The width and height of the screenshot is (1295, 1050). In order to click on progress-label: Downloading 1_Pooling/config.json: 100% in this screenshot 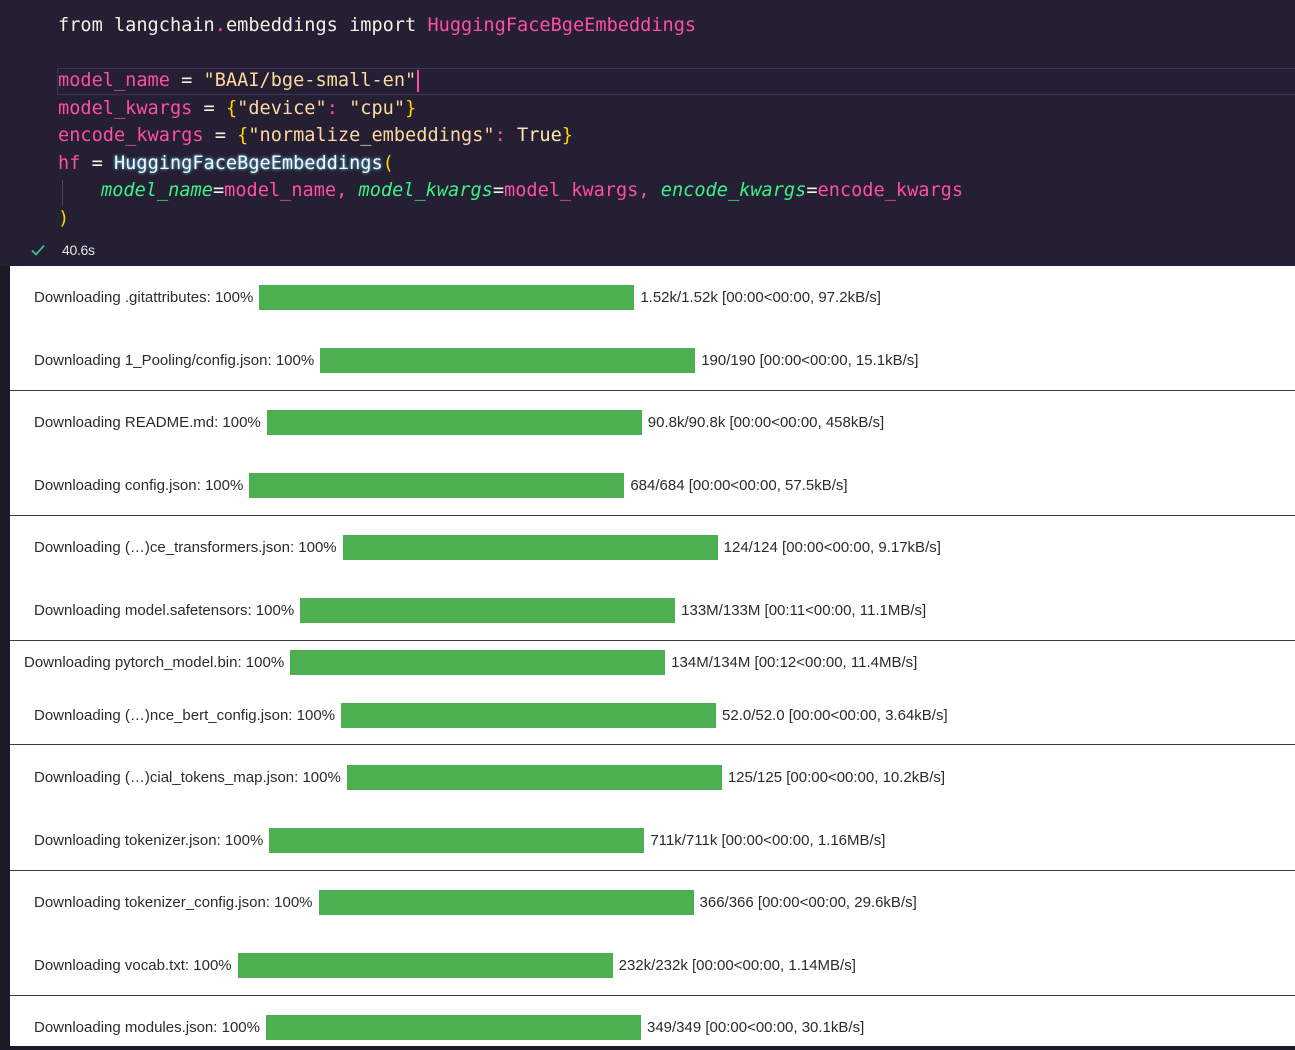, I will do `click(174, 360)`.